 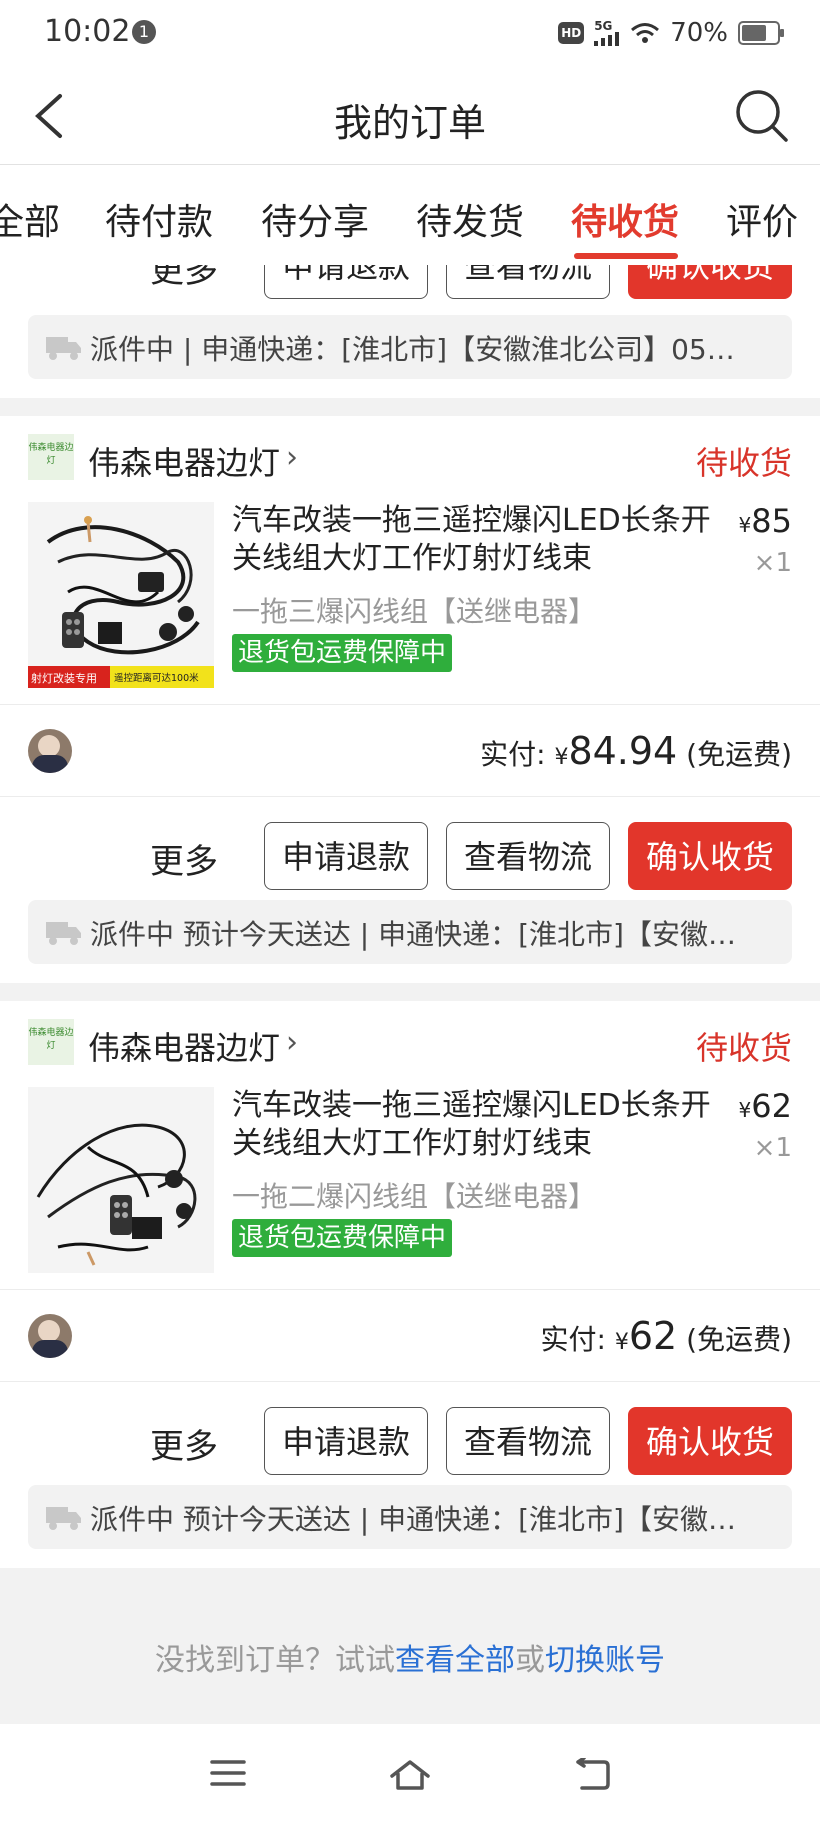 What do you see at coordinates (666, 1336) in the screenshot?
I see `paid-amount: 实付: ¥62 (免运费)` at bounding box center [666, 1336].